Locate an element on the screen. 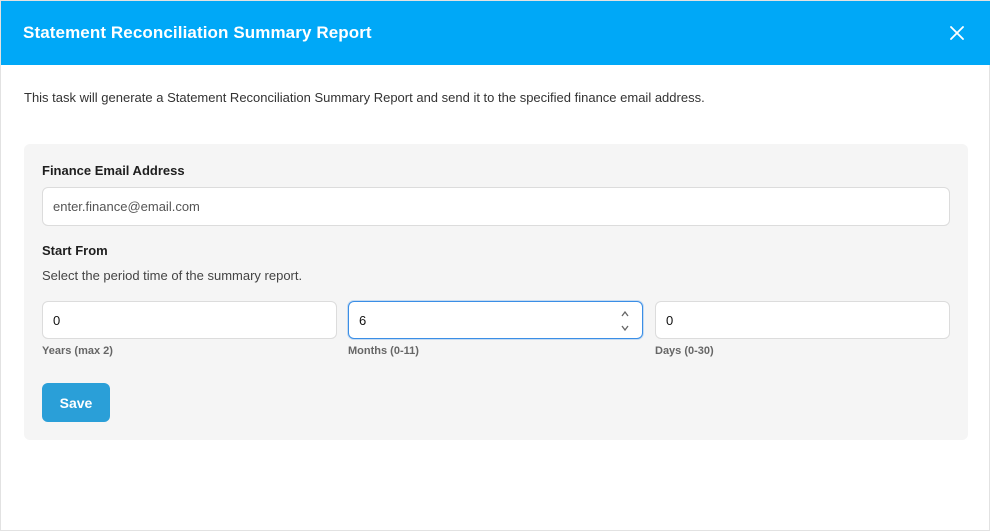  finance-email-input is located at coordinates (496, 206).